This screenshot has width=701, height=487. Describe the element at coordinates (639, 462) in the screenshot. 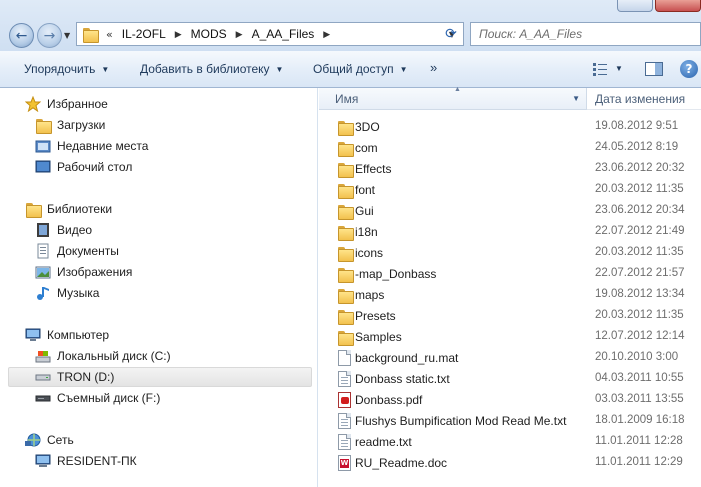

I see `file-date-modified: 11.01.2011 12:29` at that location.